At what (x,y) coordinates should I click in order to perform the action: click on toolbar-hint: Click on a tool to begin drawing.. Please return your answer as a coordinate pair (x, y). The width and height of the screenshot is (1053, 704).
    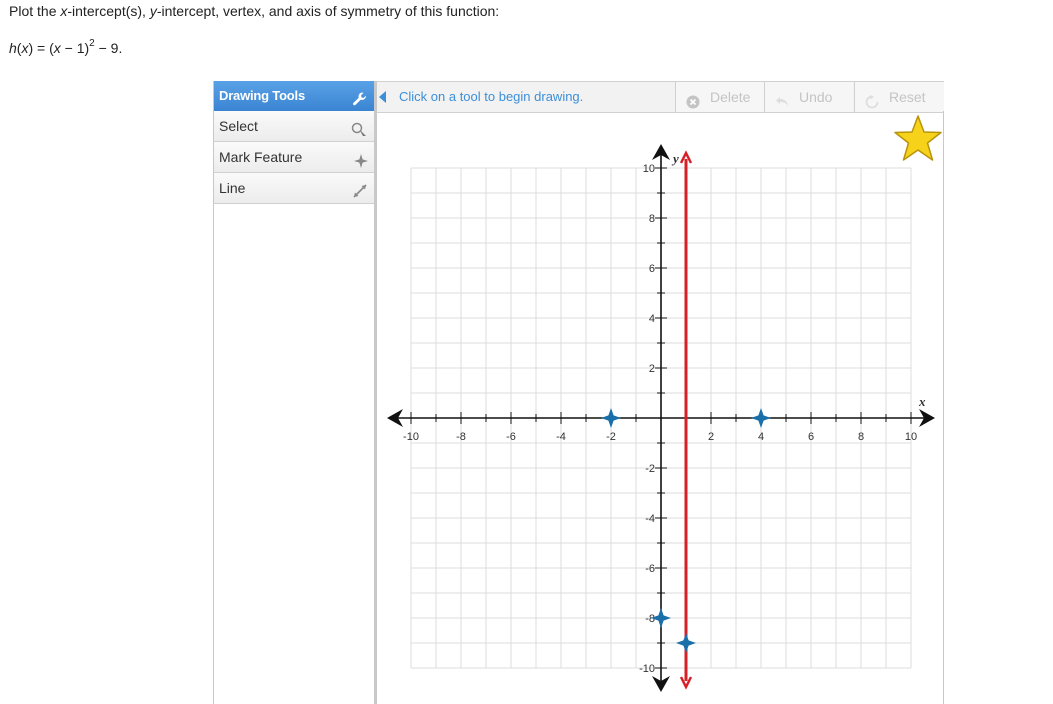
    Looking at the image, I should click on (491, 96).